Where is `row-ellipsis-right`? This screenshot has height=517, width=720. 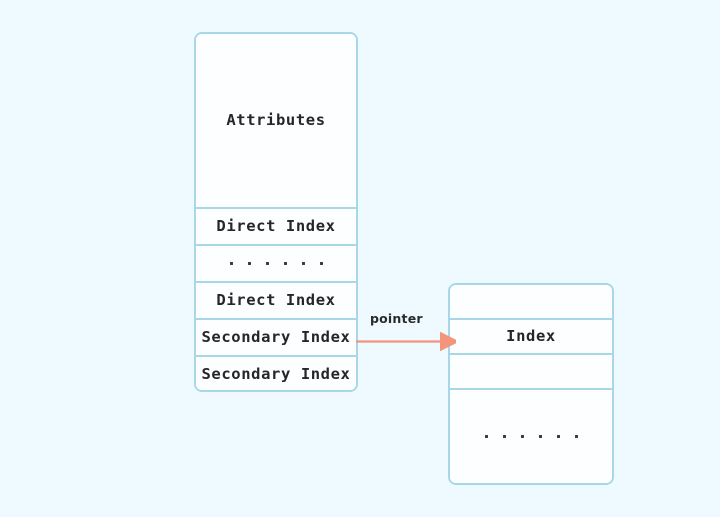
row-ellipsis-right is located at coordinates (531, 436).